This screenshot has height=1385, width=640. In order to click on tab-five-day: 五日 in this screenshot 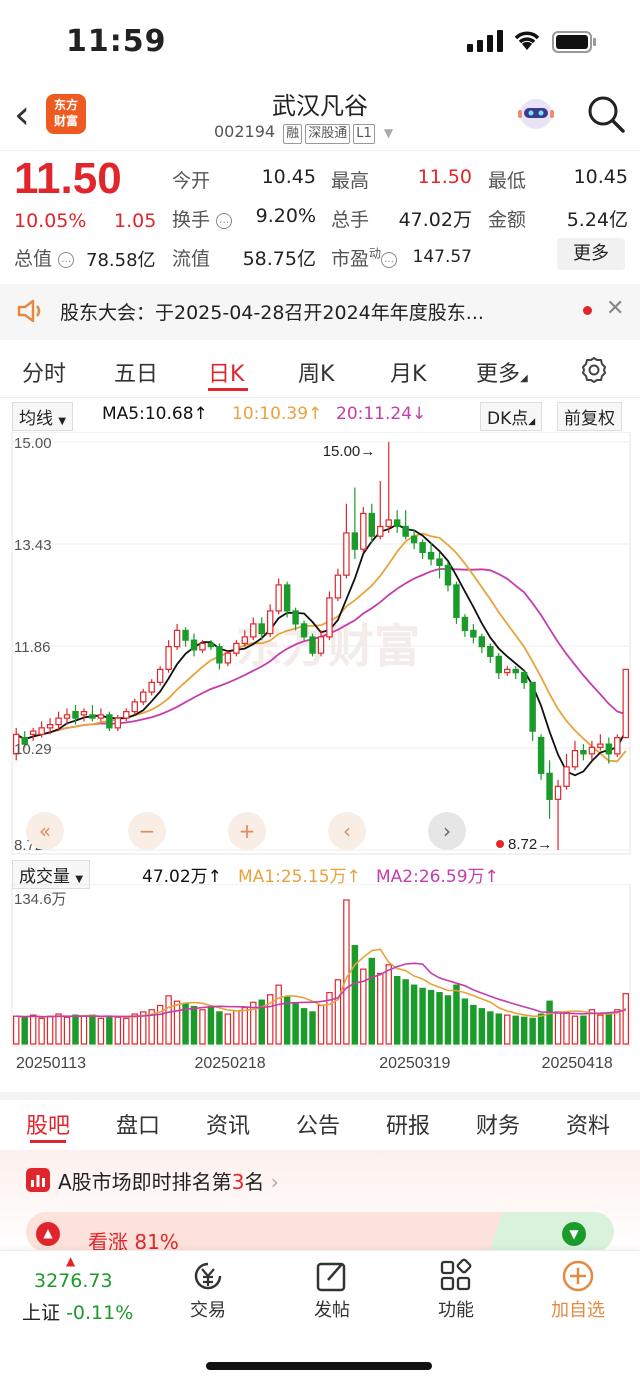, I will do `click(136, 372)`.